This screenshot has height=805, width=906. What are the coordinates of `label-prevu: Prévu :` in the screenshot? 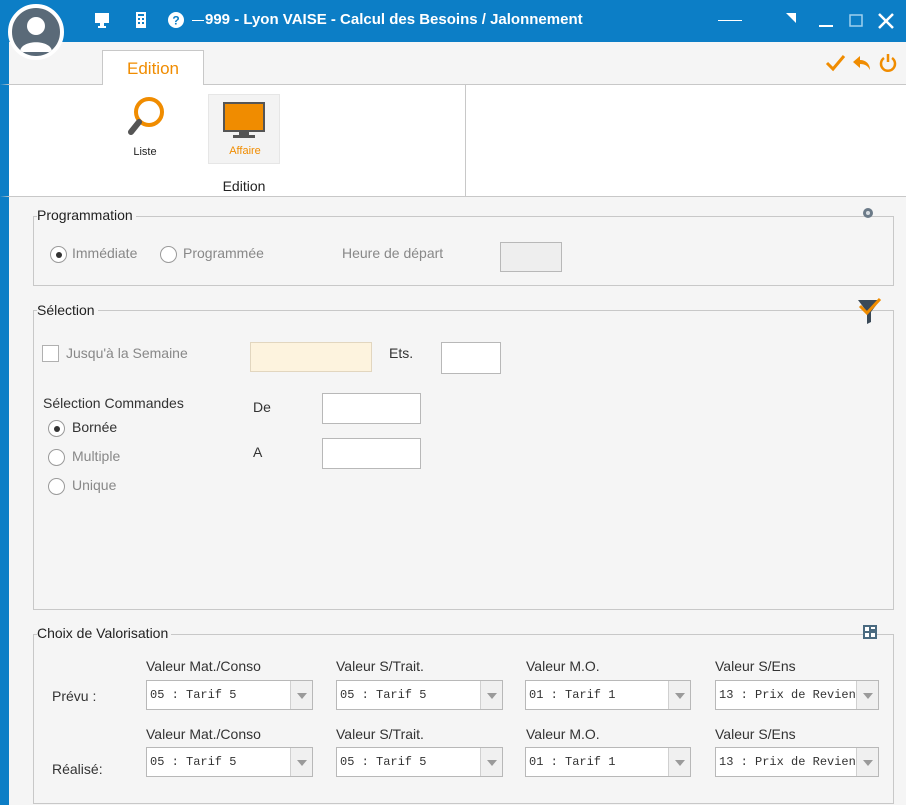 It's located at (74, 696).